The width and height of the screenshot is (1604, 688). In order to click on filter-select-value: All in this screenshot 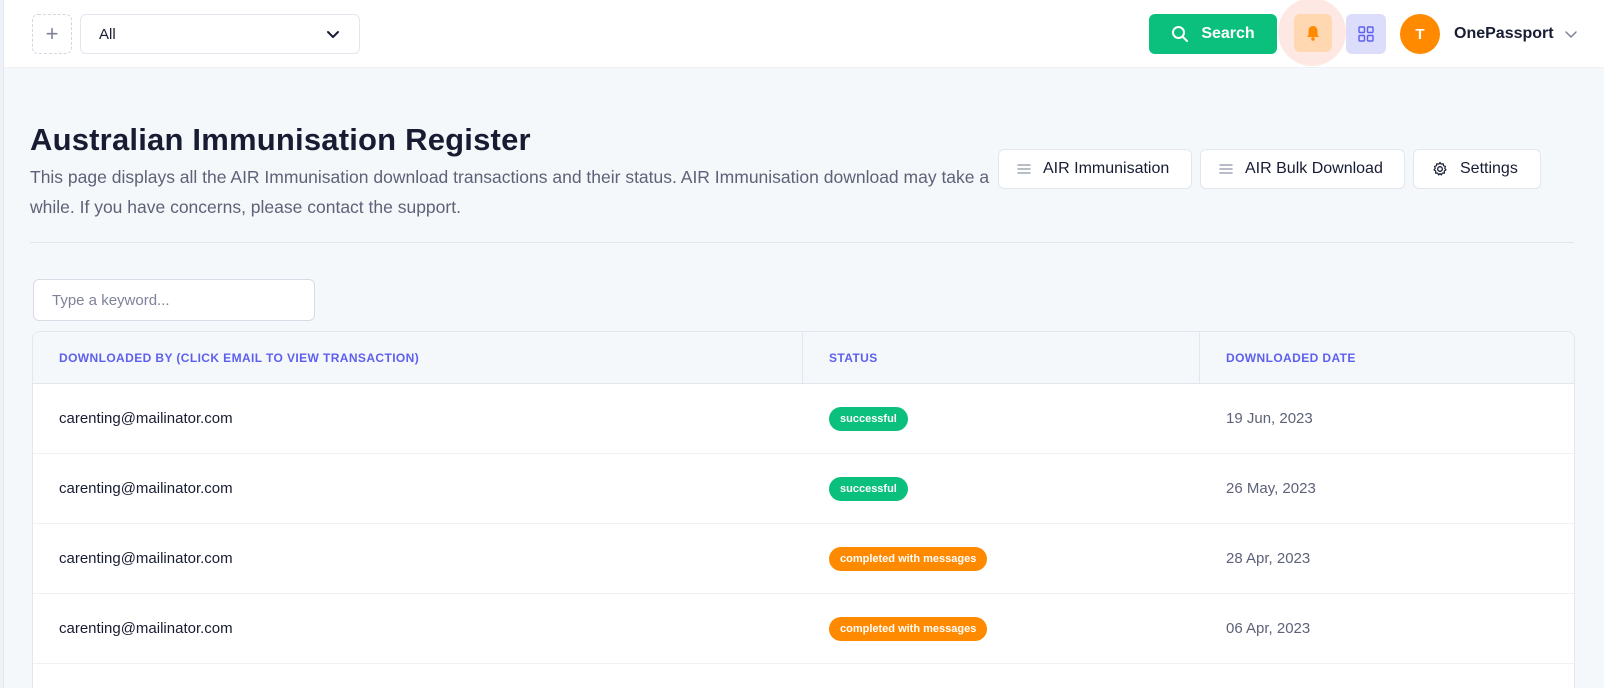, I will do `click(107, 34)`.